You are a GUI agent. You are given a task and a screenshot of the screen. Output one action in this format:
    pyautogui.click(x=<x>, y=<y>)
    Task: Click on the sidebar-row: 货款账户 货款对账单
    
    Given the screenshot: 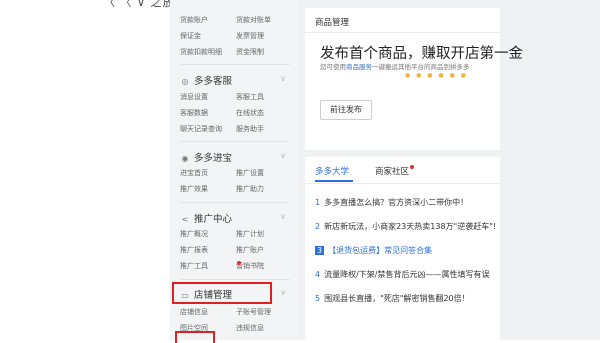 What is the action you would take?
    pyautogui.click(x=235, y=23)
    